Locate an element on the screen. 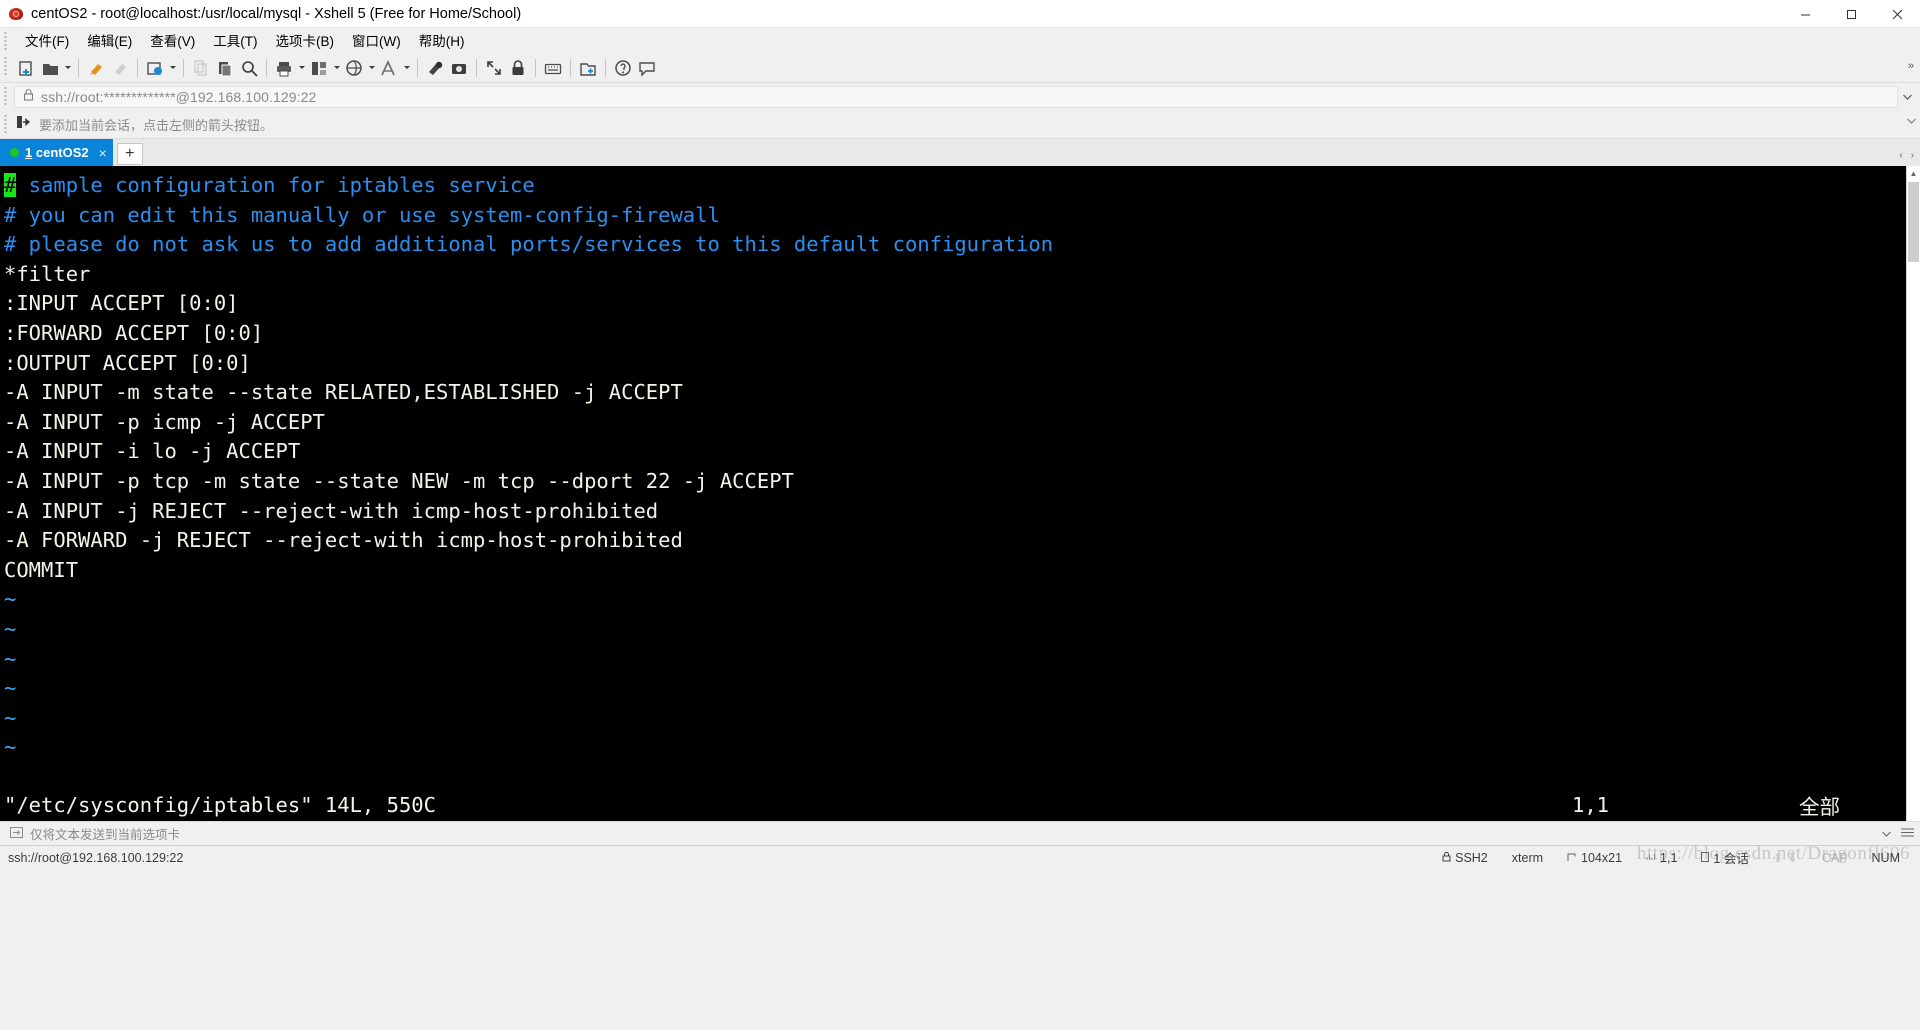 This screenshot has width=1920, height=1030. window-controls is located at coordinates (1851, 14).